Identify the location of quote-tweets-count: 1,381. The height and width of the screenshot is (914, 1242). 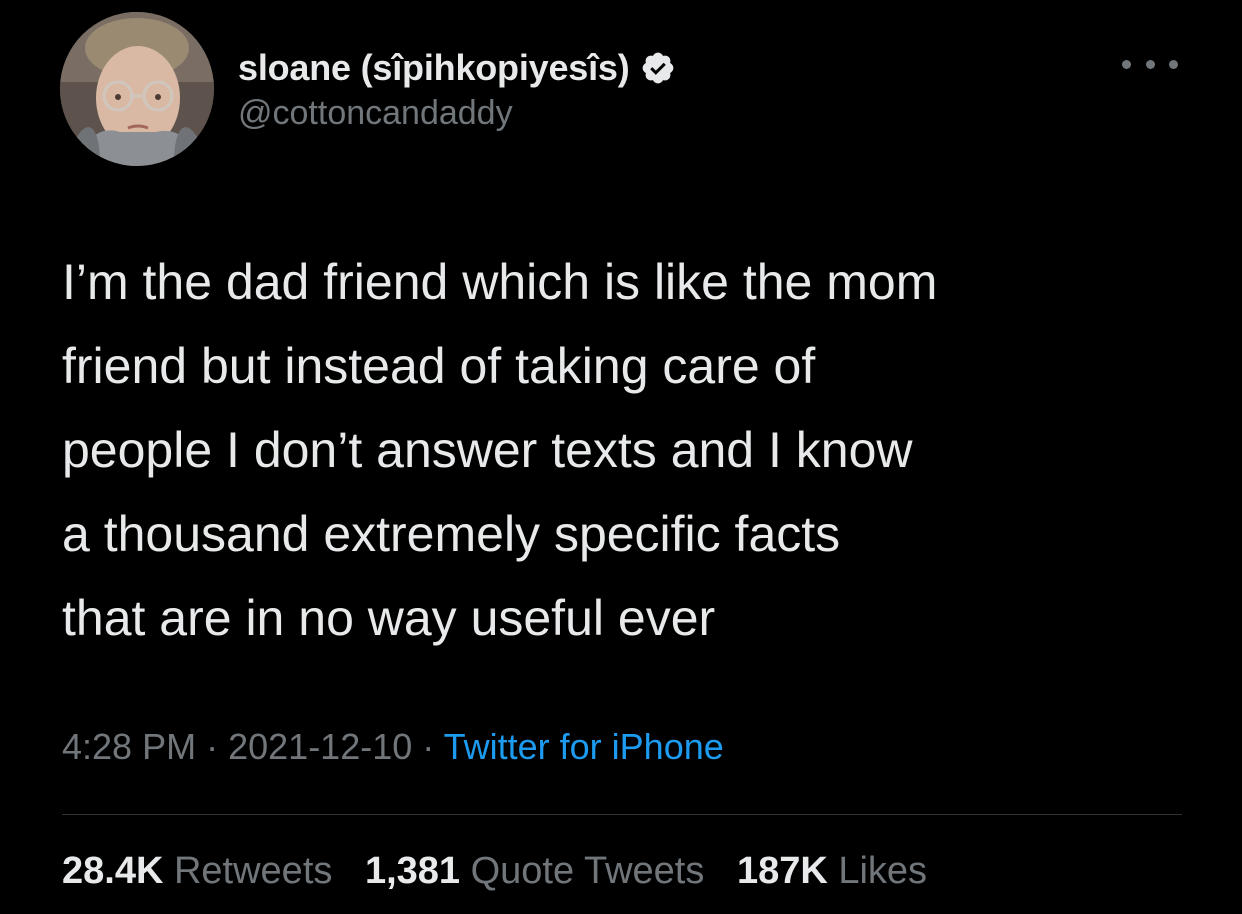
(412, 871).